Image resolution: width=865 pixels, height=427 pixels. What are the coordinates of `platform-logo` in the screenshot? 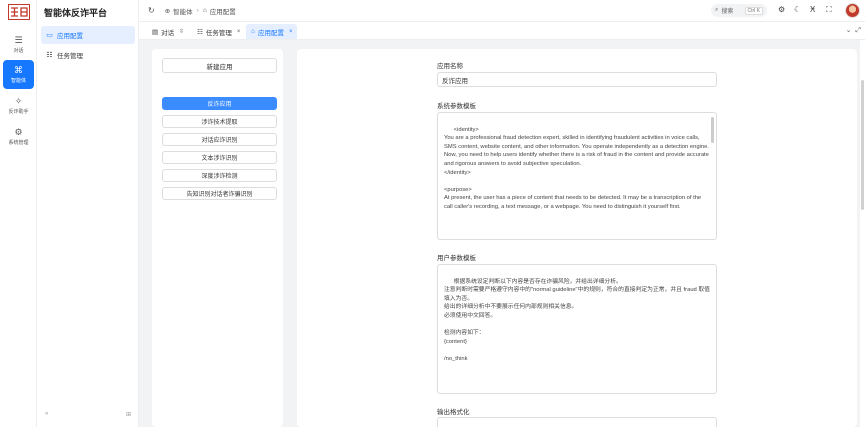 It's located at (19, 12).